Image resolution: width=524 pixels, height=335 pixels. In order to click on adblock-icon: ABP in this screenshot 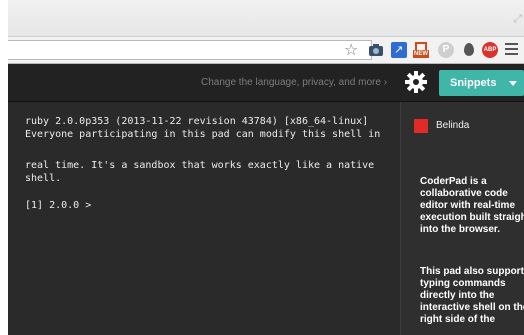, I will do `click(490, 50)`.